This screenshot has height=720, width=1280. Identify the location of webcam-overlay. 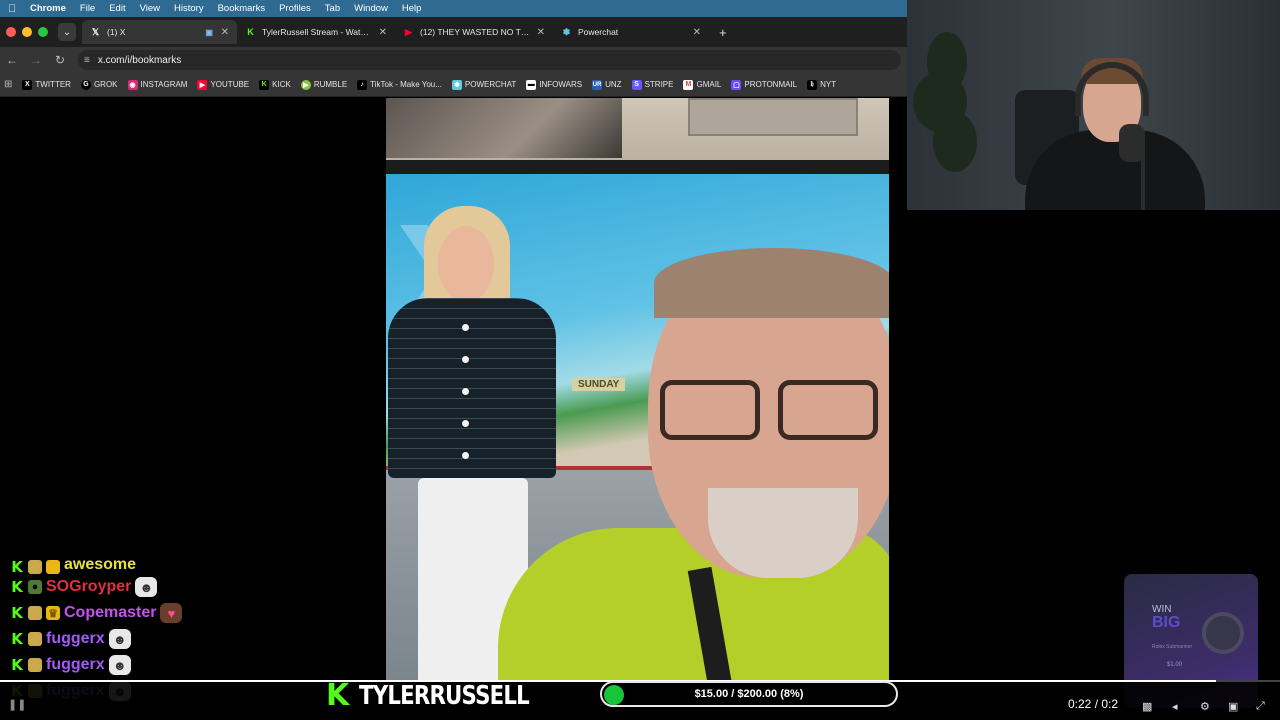
(1093, 105).